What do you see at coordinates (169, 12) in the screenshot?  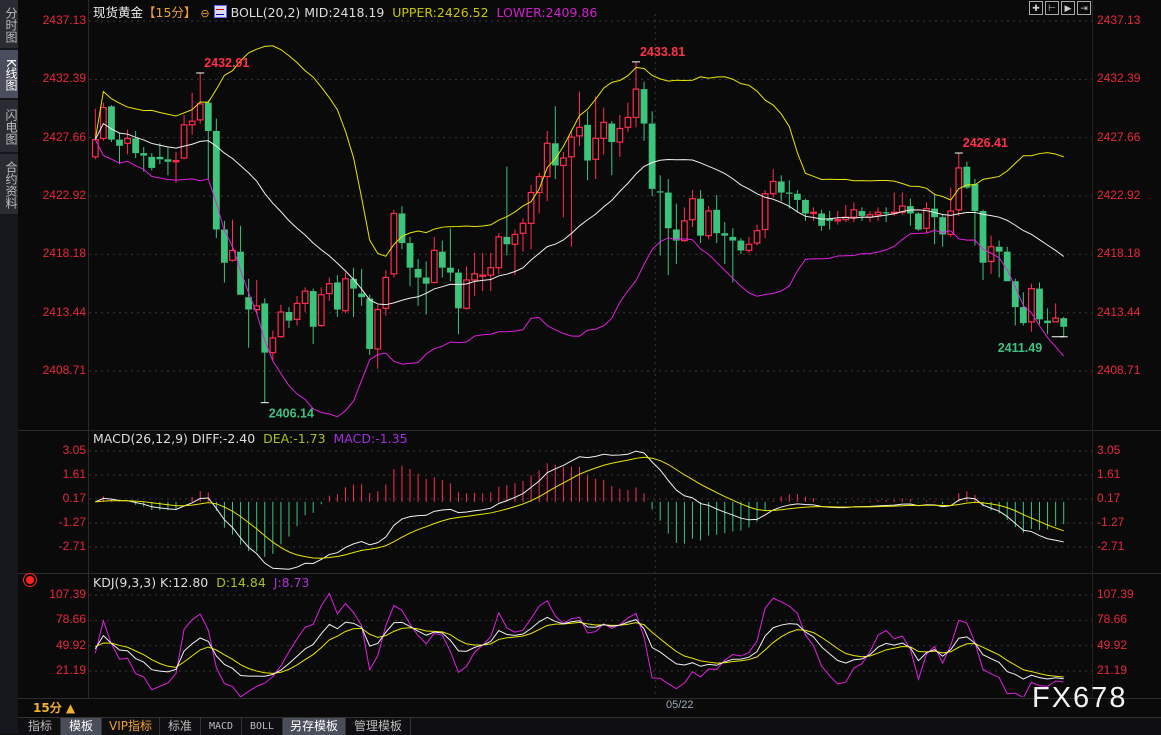 I see `period-label: 【15分】` at bounding box center [169, 12].